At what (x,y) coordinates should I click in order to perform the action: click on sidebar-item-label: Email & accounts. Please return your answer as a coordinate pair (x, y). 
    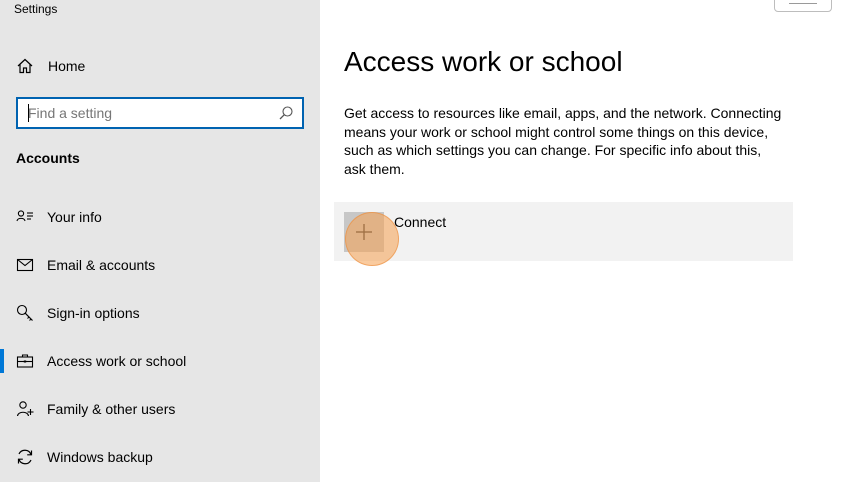
    Looking at the image, I should click on (101, 265).